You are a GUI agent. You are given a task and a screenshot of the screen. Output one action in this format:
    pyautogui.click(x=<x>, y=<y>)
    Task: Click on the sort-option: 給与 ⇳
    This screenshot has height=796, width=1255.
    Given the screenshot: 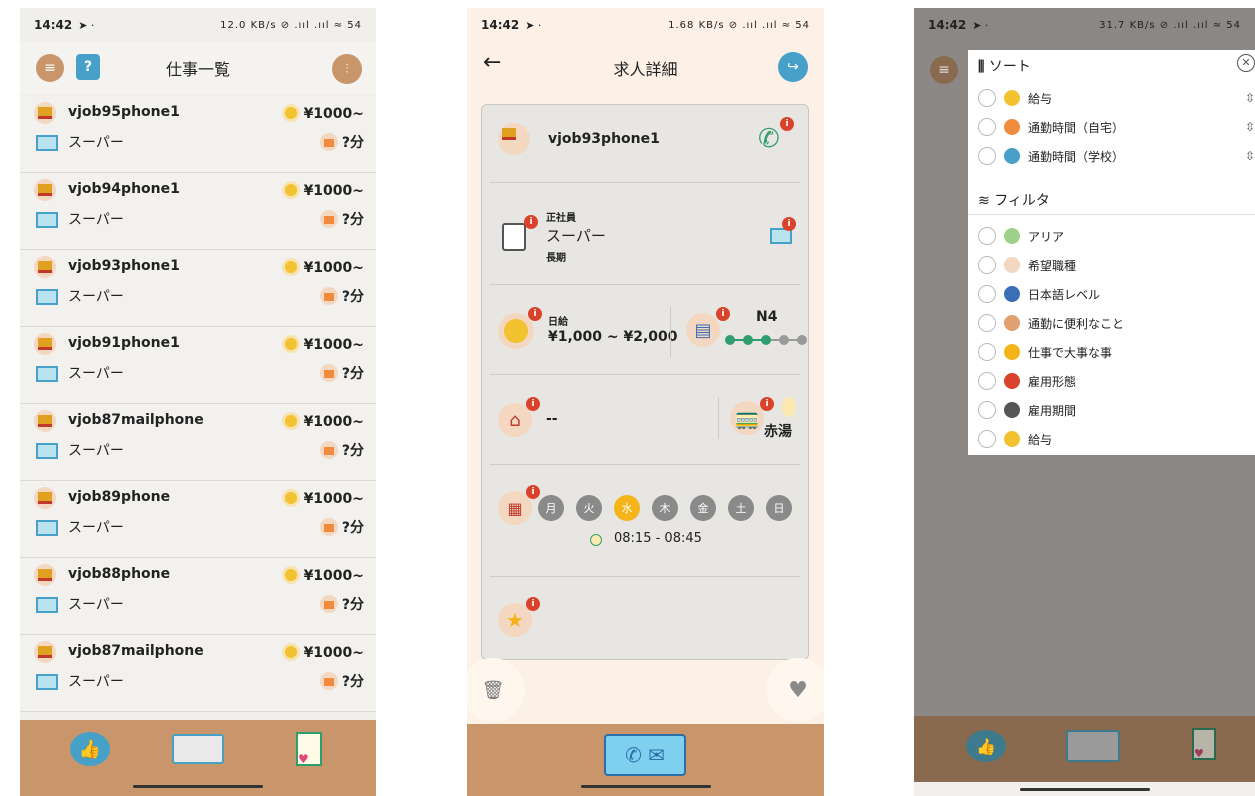 What is the action you would take?
    pyautogui.click(x=1116, y=98)
    